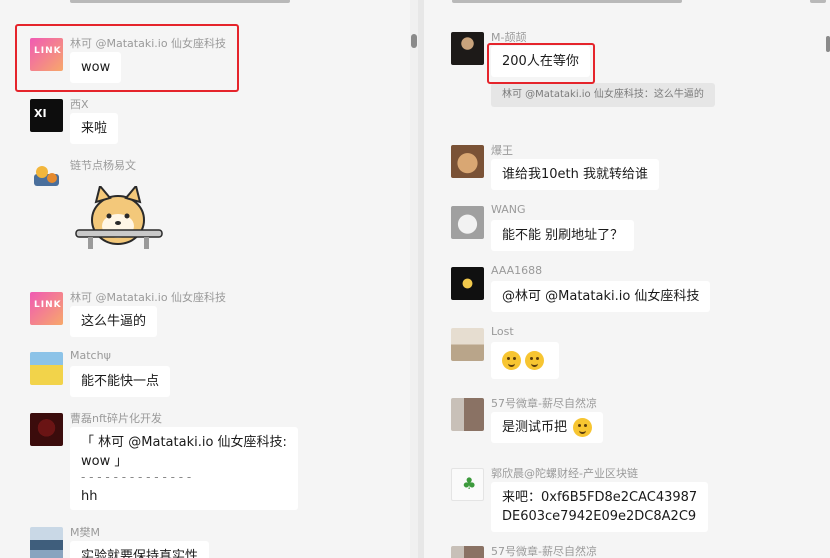 The height and width of the screenshot is (558, 830). Describe the element at coordinates (89, 496) in the screenshot. I see `reply-text: hh` at that location.